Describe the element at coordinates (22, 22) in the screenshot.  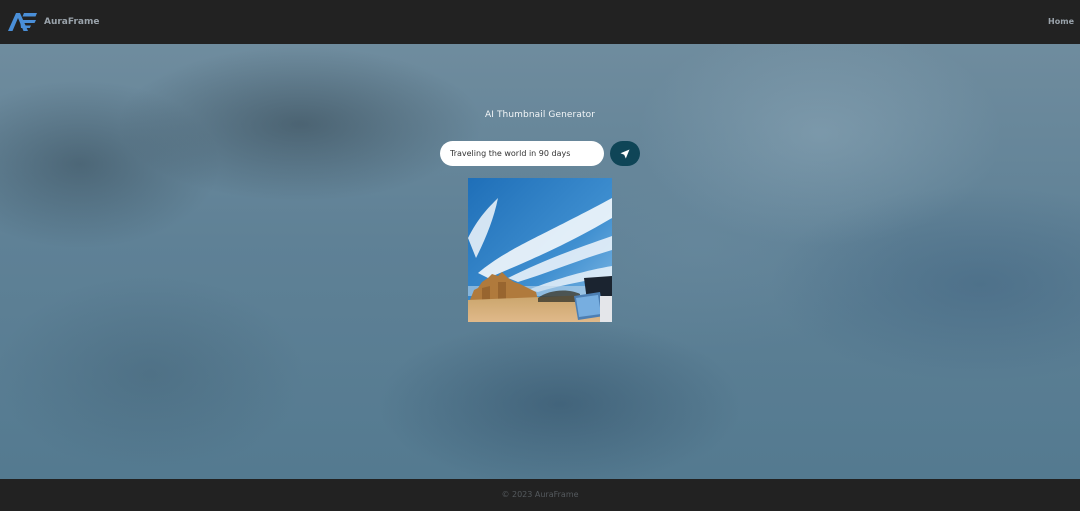
I see `auraframe-logo-icon` at that location.